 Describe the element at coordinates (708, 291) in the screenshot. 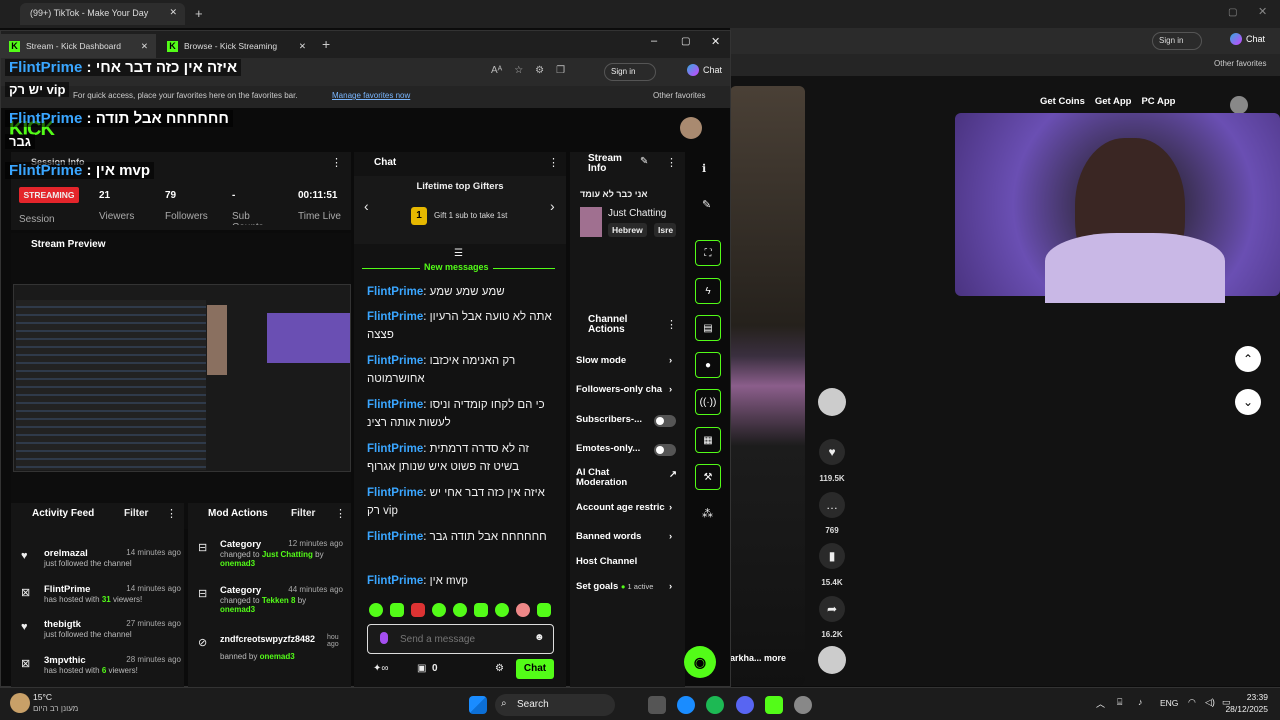

I see `bolt-button: ϟ` at that location.